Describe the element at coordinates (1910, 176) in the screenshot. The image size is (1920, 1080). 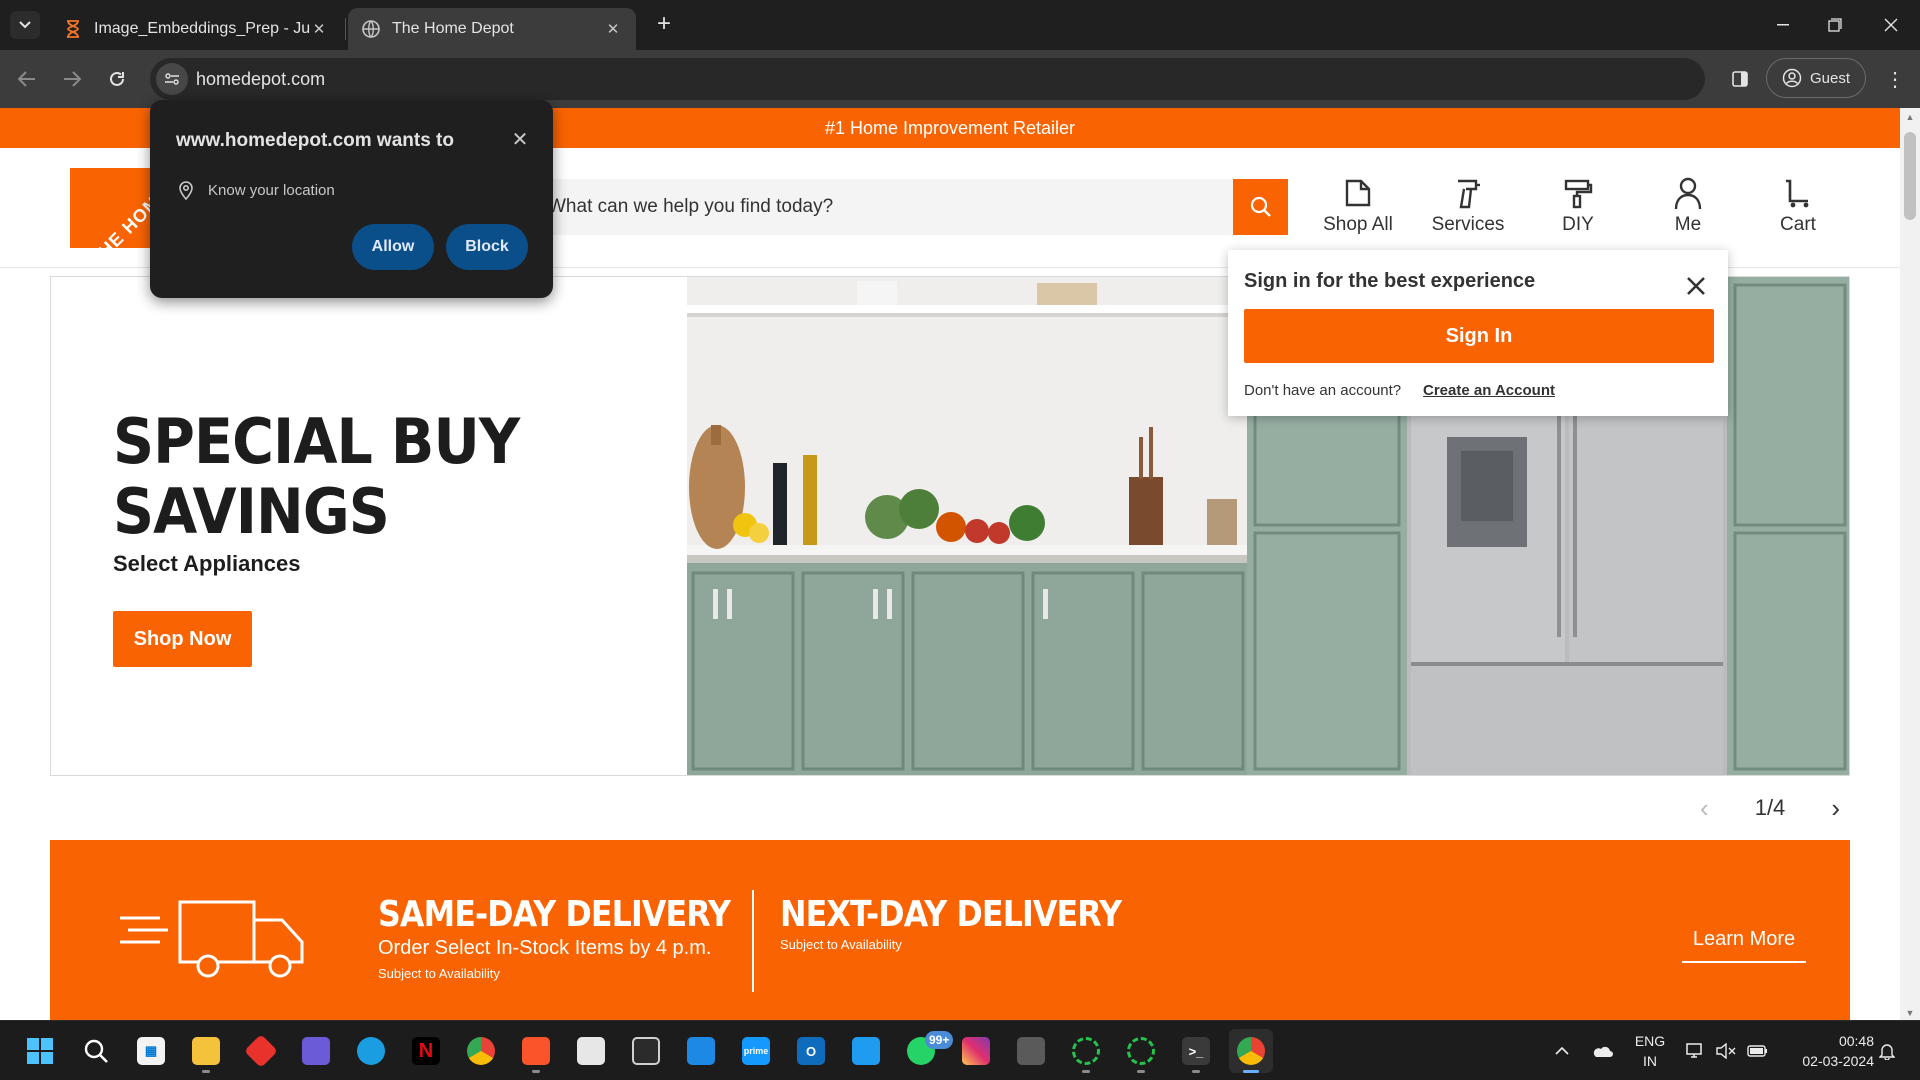
I see `scrollbar-thumb` at that location.